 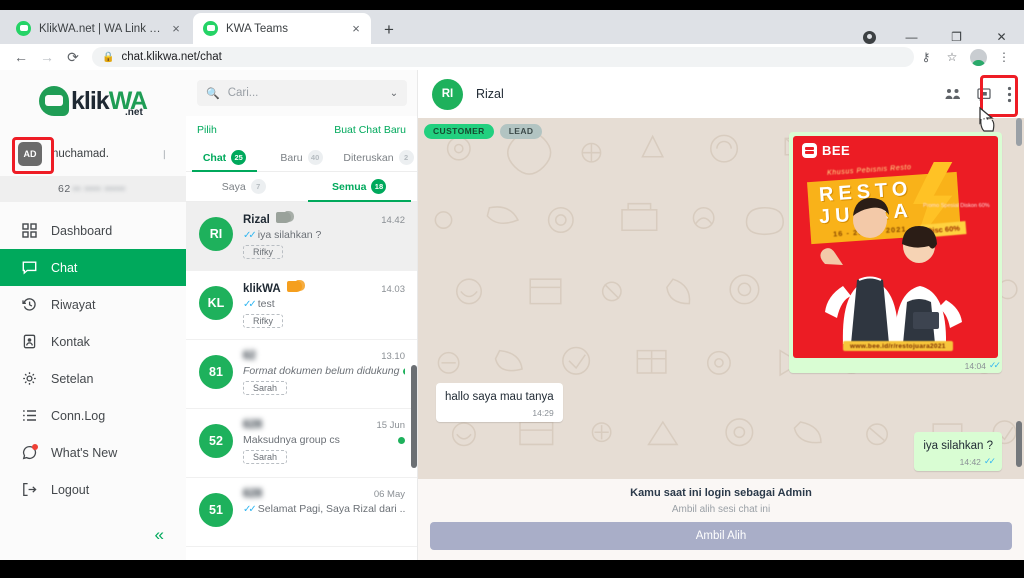 What do you see at coordinates (721, 536) in the screenshot?
I see `takeover-button: Ambil Alih` at bounding box center [721, 536].